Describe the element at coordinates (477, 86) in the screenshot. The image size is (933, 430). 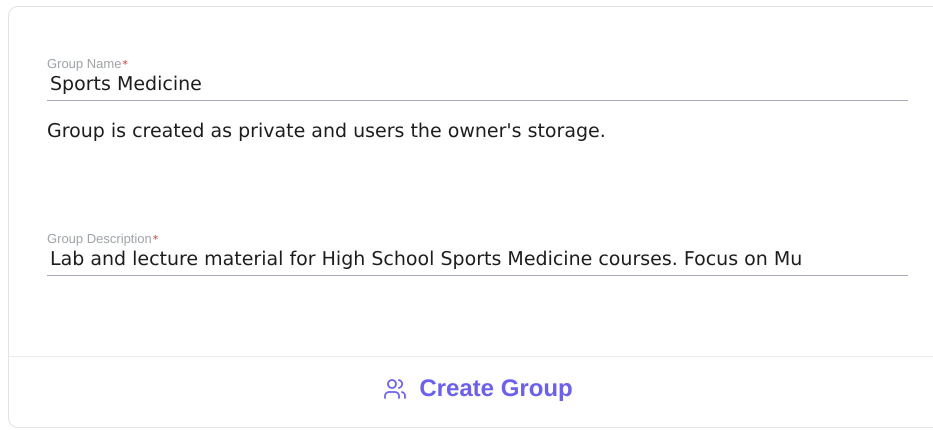
I see `text-field: Sports Medicine` at that location.